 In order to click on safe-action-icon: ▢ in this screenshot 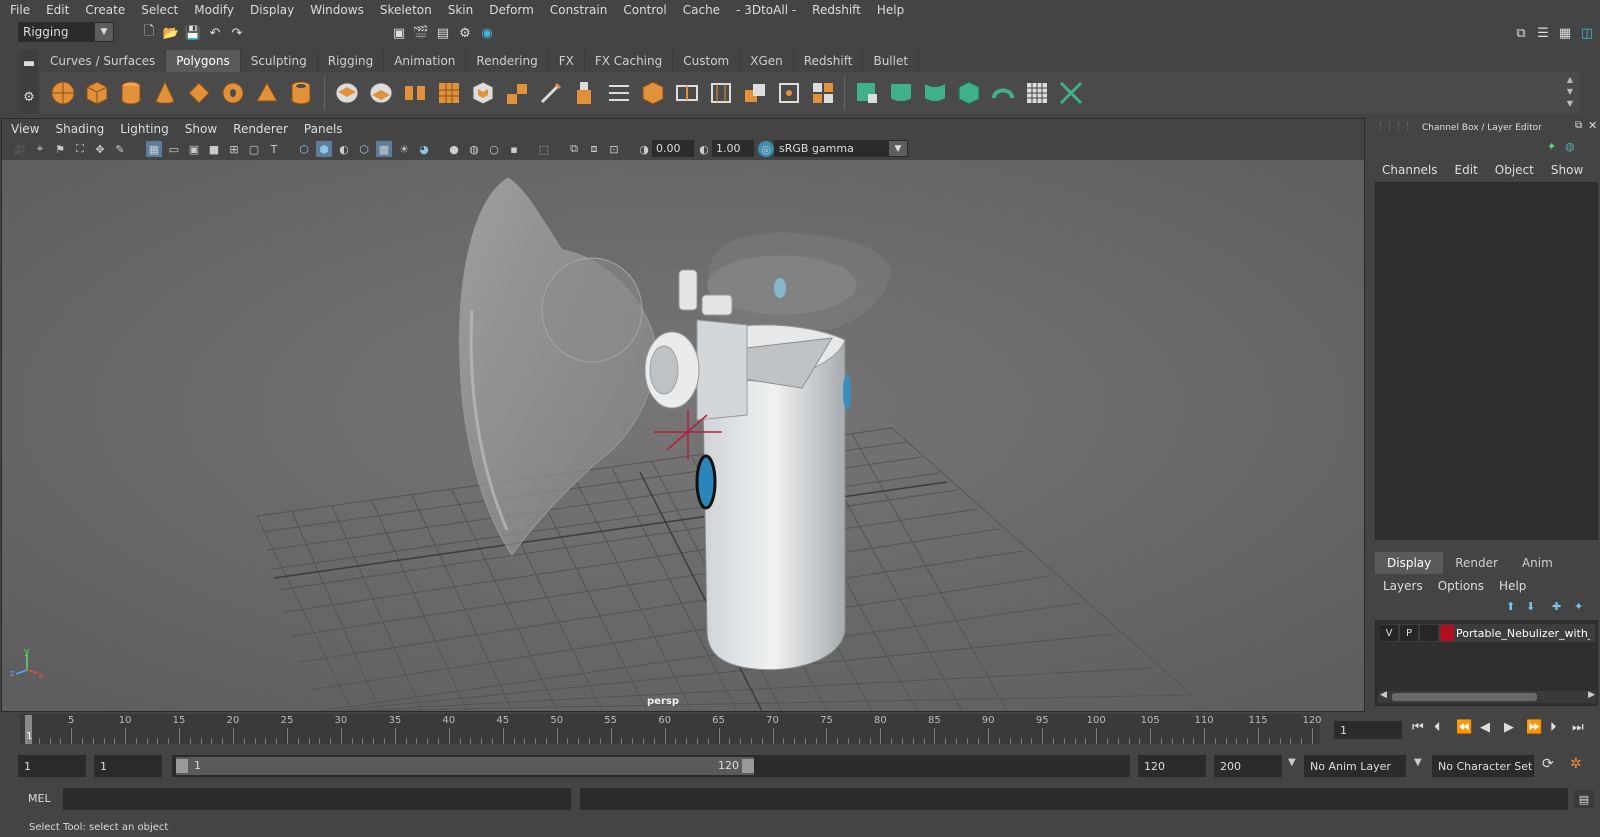, I will do `click(254, 149)`.